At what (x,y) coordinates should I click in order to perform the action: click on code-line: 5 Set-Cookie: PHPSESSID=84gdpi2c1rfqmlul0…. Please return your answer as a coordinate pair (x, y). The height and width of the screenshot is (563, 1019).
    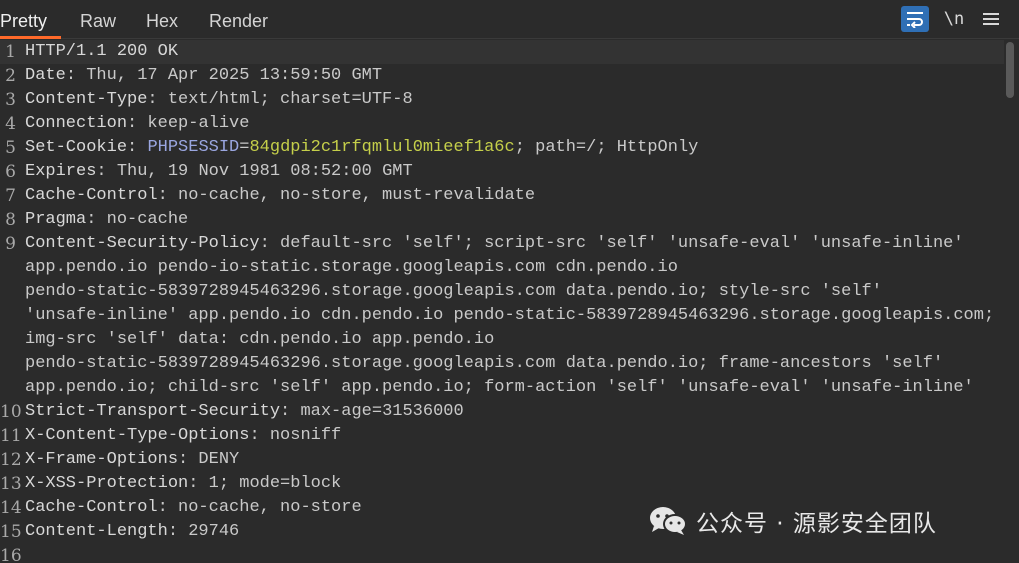
    Looking at the image, I should click on (502, 148).